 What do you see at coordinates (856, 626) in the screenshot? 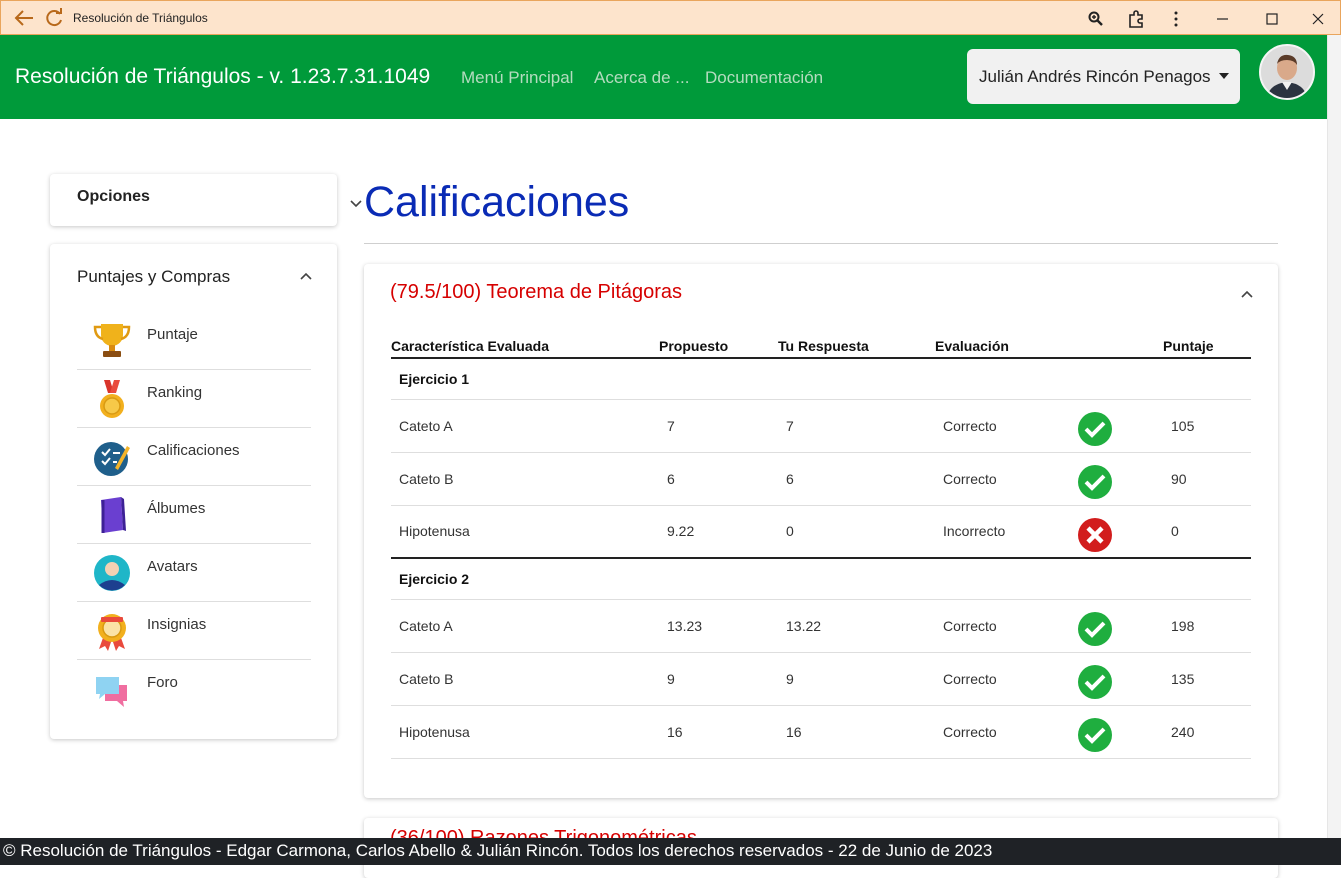
I see `answer-cell: 13.22` at bounding box center [856, 626].